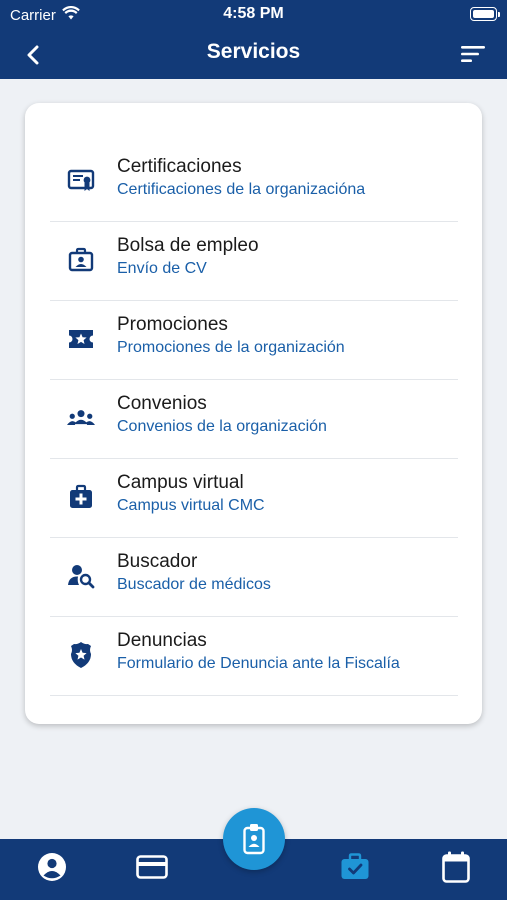  Describe the element at coordinates (172, 324) in the screenshot. I see `service-title: Promociones` at that location.